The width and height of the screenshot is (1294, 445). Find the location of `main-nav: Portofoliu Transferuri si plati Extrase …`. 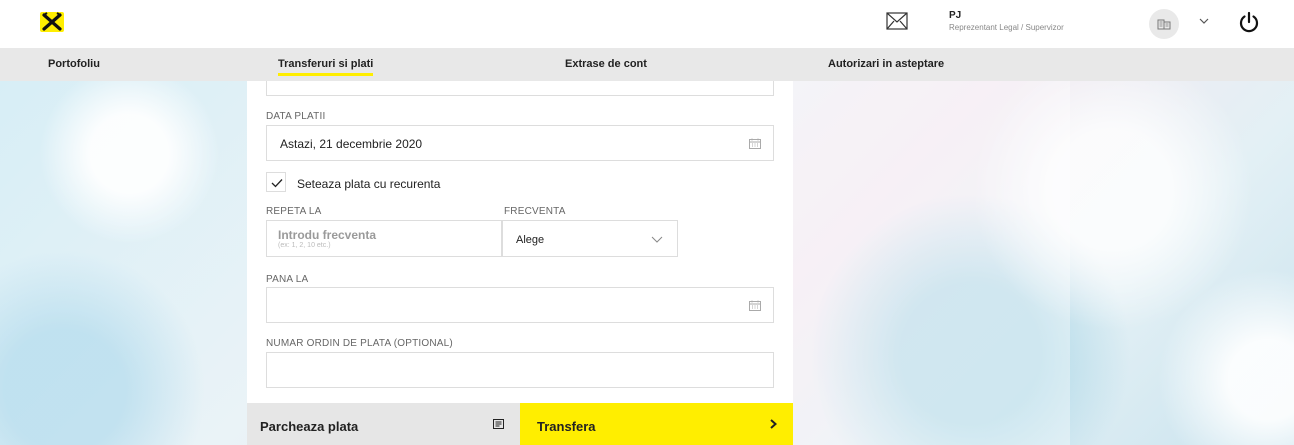

main-nav: Portofoliu Transferuri si plati Extrase … is located at coordinates (647, 64).